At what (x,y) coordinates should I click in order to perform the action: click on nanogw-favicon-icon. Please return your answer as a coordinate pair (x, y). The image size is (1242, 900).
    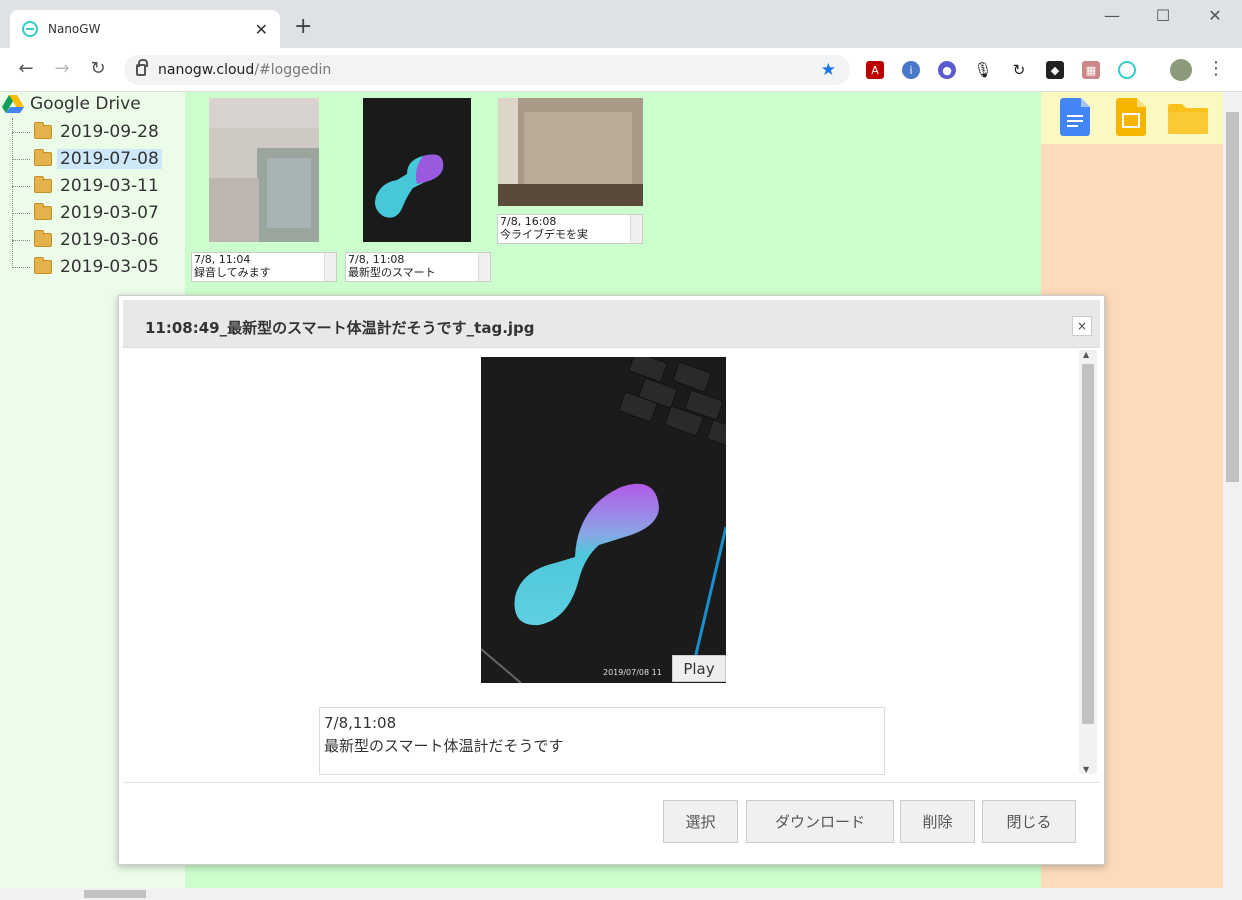
    Looking at the image, I should click on (30, 29).